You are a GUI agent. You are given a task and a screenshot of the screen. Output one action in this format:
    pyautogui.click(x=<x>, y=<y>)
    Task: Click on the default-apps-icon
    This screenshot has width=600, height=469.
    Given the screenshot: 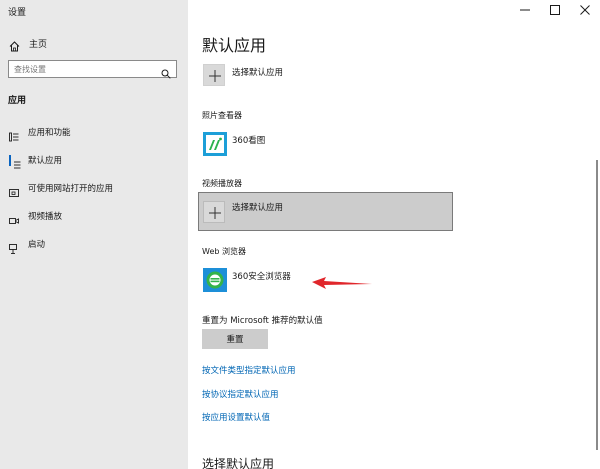 What is the action you would take?
    pyautogui.click(x=18, y=162)
    